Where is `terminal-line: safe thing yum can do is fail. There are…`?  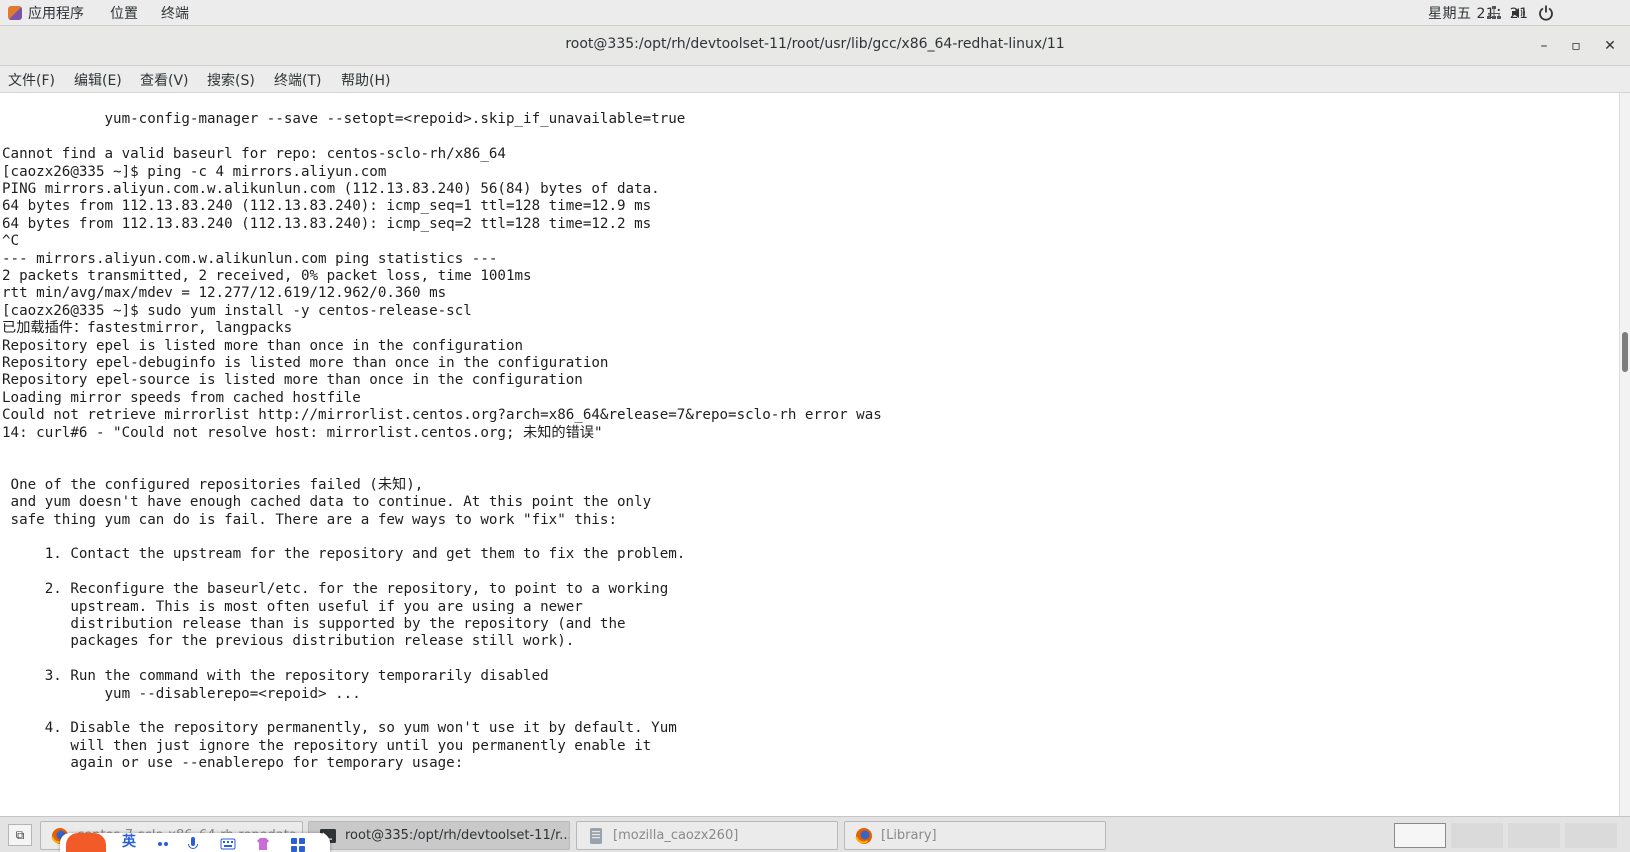
terminal-line: safe thing yum can do is fail. There are… is located at coordinates (309, 520).